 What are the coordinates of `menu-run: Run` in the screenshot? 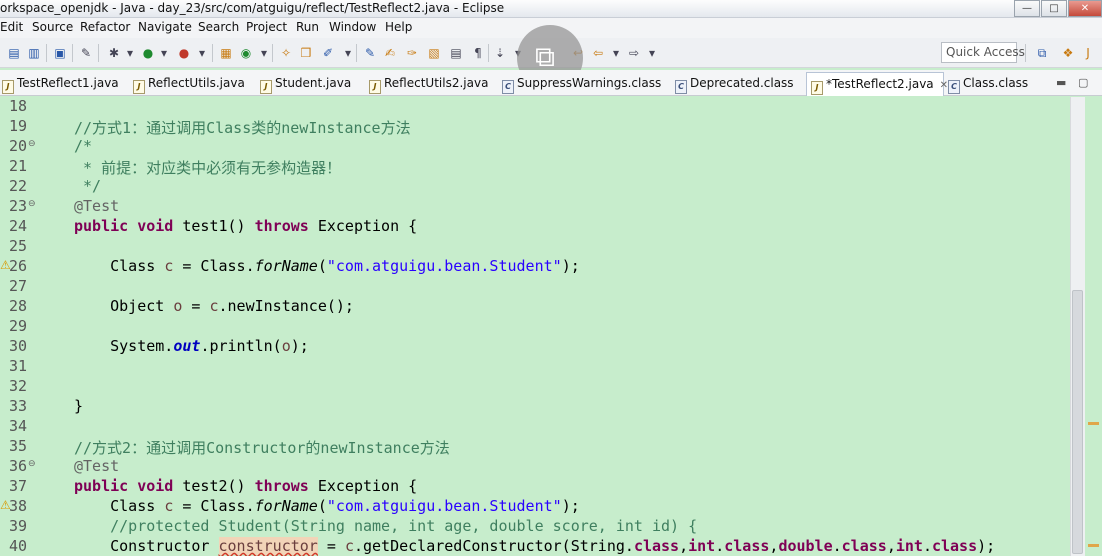 It's located at (307, 27).